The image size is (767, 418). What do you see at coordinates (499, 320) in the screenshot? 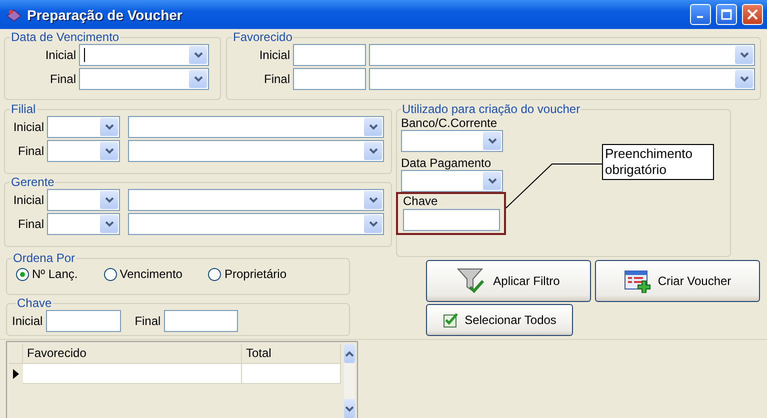
I see `action-button: Selecionar Todos` at bounding box center [499, 320].